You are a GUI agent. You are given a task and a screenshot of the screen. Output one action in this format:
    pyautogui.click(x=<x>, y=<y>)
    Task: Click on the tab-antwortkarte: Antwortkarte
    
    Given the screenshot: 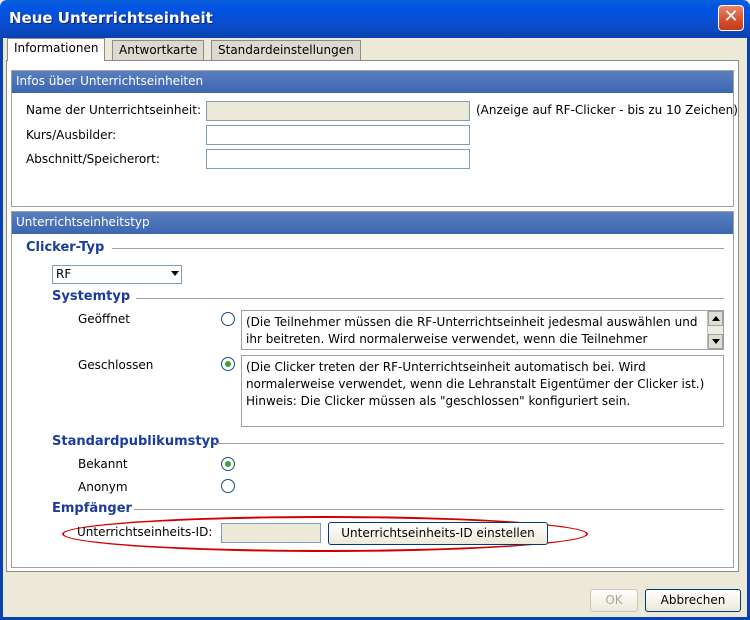 What is the action you would take?
    pyautogui.click(x=158, y=50)
    